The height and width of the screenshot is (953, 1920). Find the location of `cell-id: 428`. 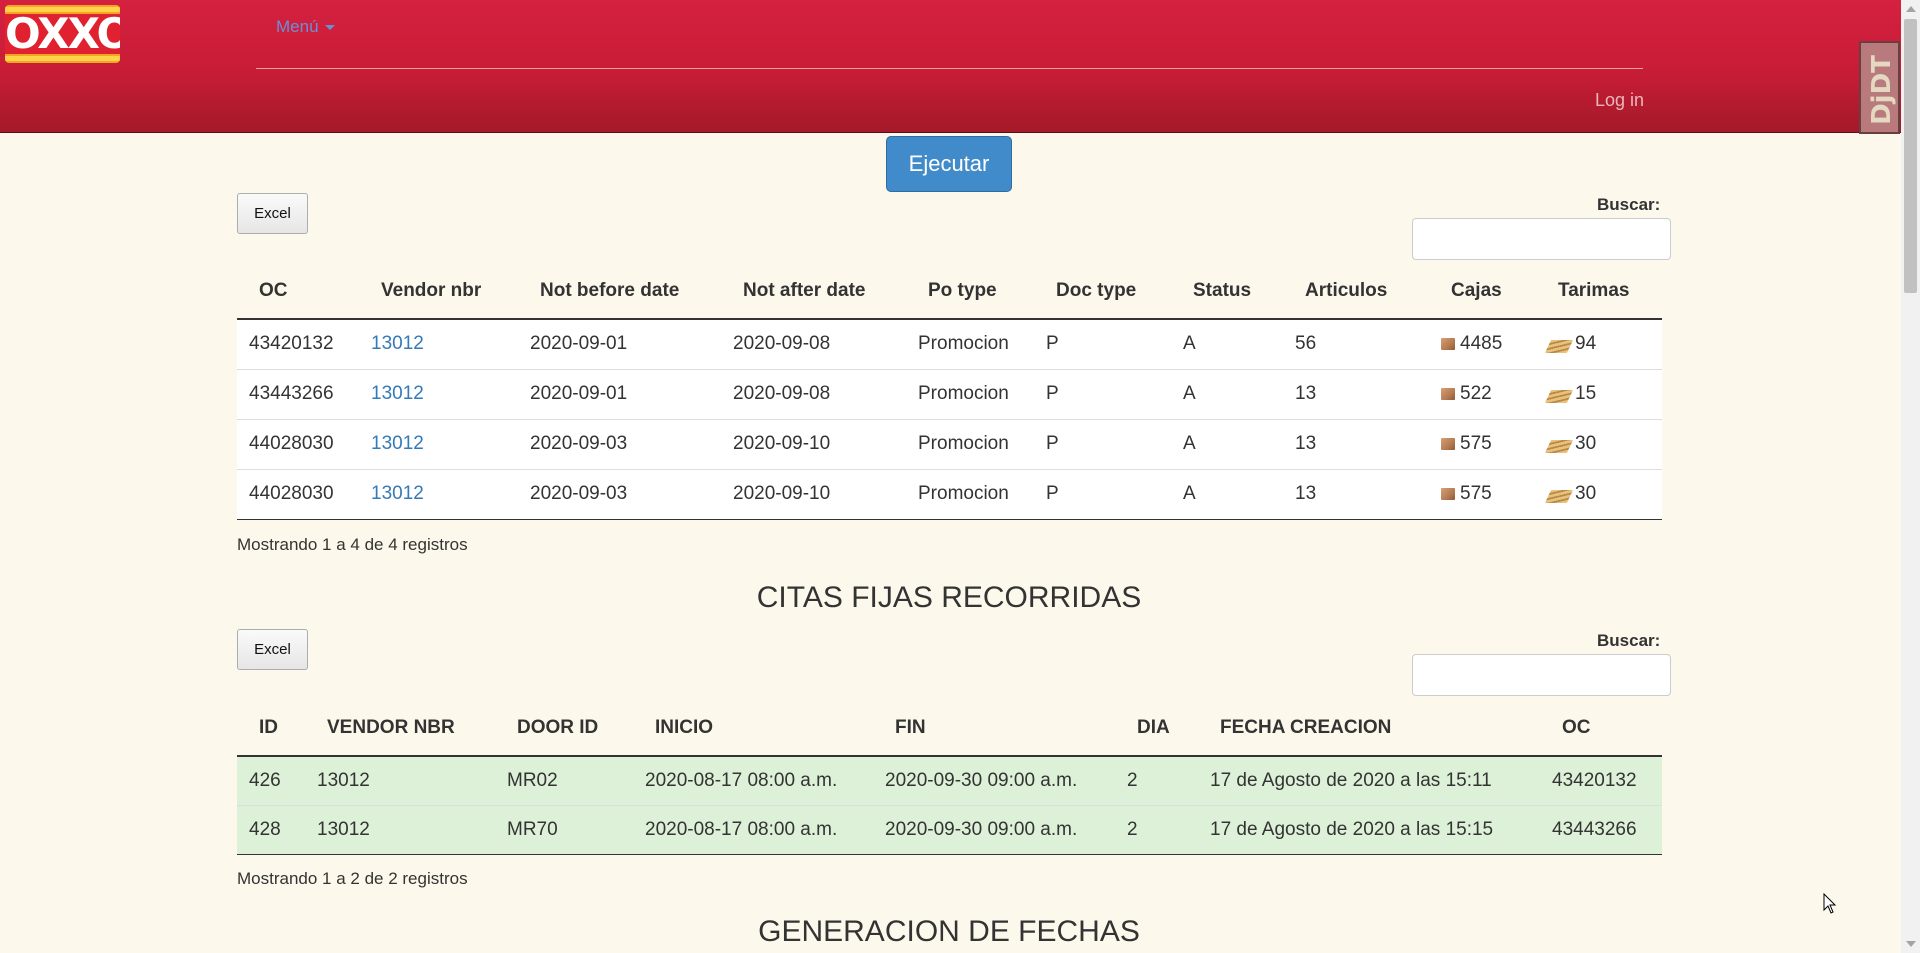

cell-id: 428 is located at coordinates (271, 829).